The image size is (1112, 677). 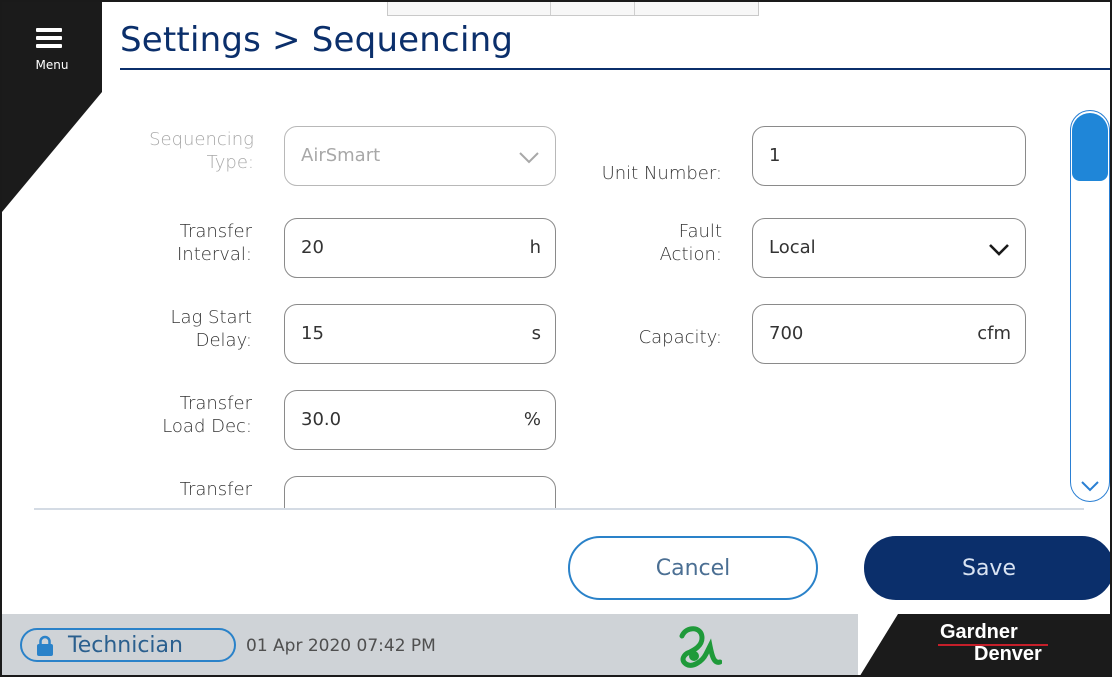 I want to click on save-button: Save, so click(x=987, y=568).